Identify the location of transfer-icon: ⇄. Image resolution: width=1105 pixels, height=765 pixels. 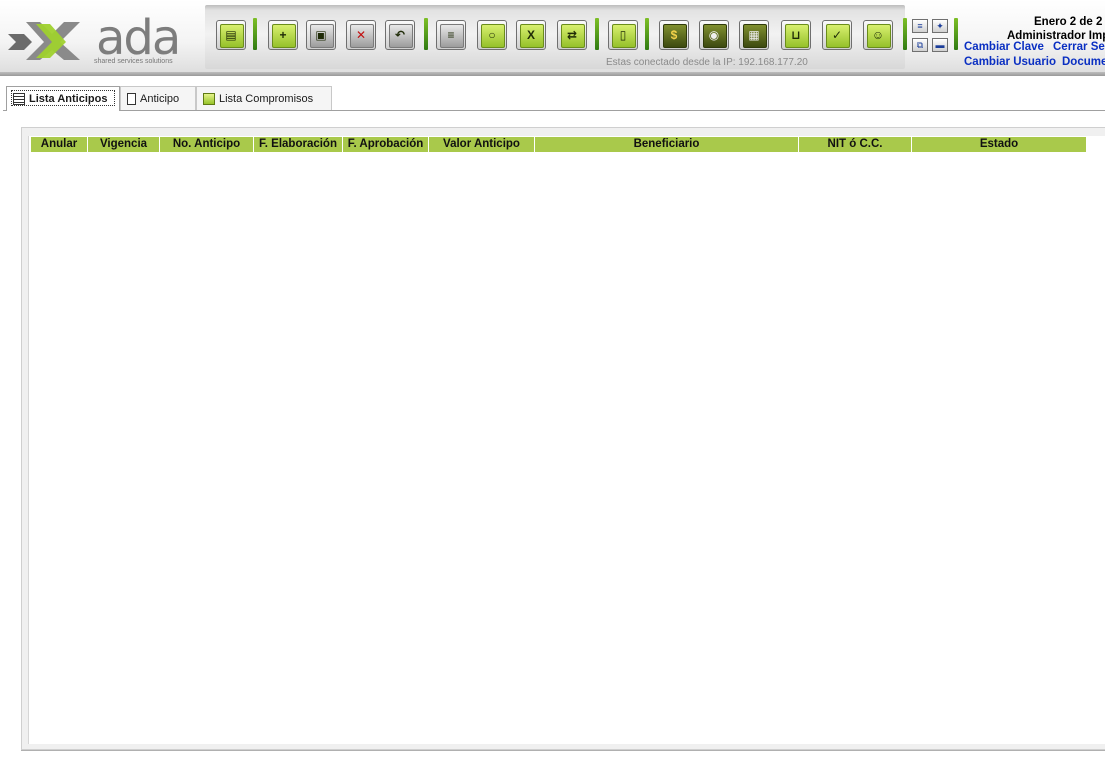
(572, 35).